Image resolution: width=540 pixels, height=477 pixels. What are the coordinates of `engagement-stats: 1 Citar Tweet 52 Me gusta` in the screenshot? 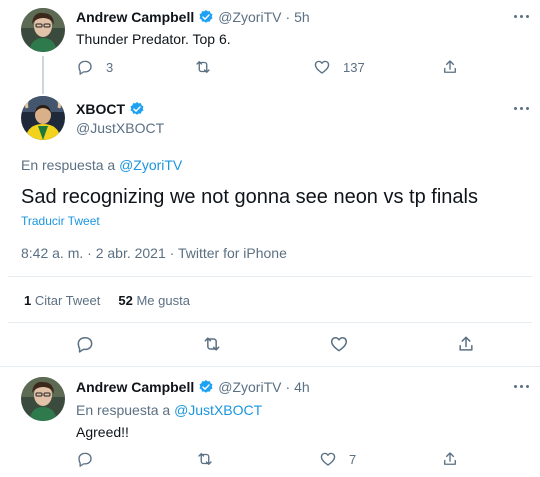 It's located at (107, 300).